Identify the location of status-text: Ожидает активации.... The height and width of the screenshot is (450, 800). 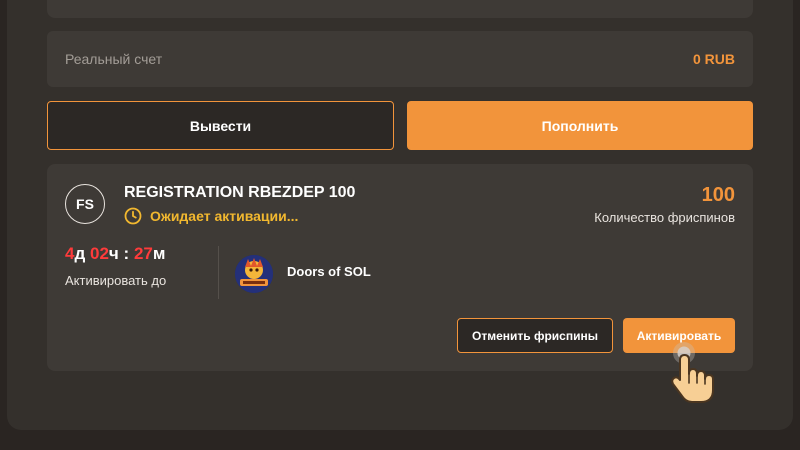
(224, 216).